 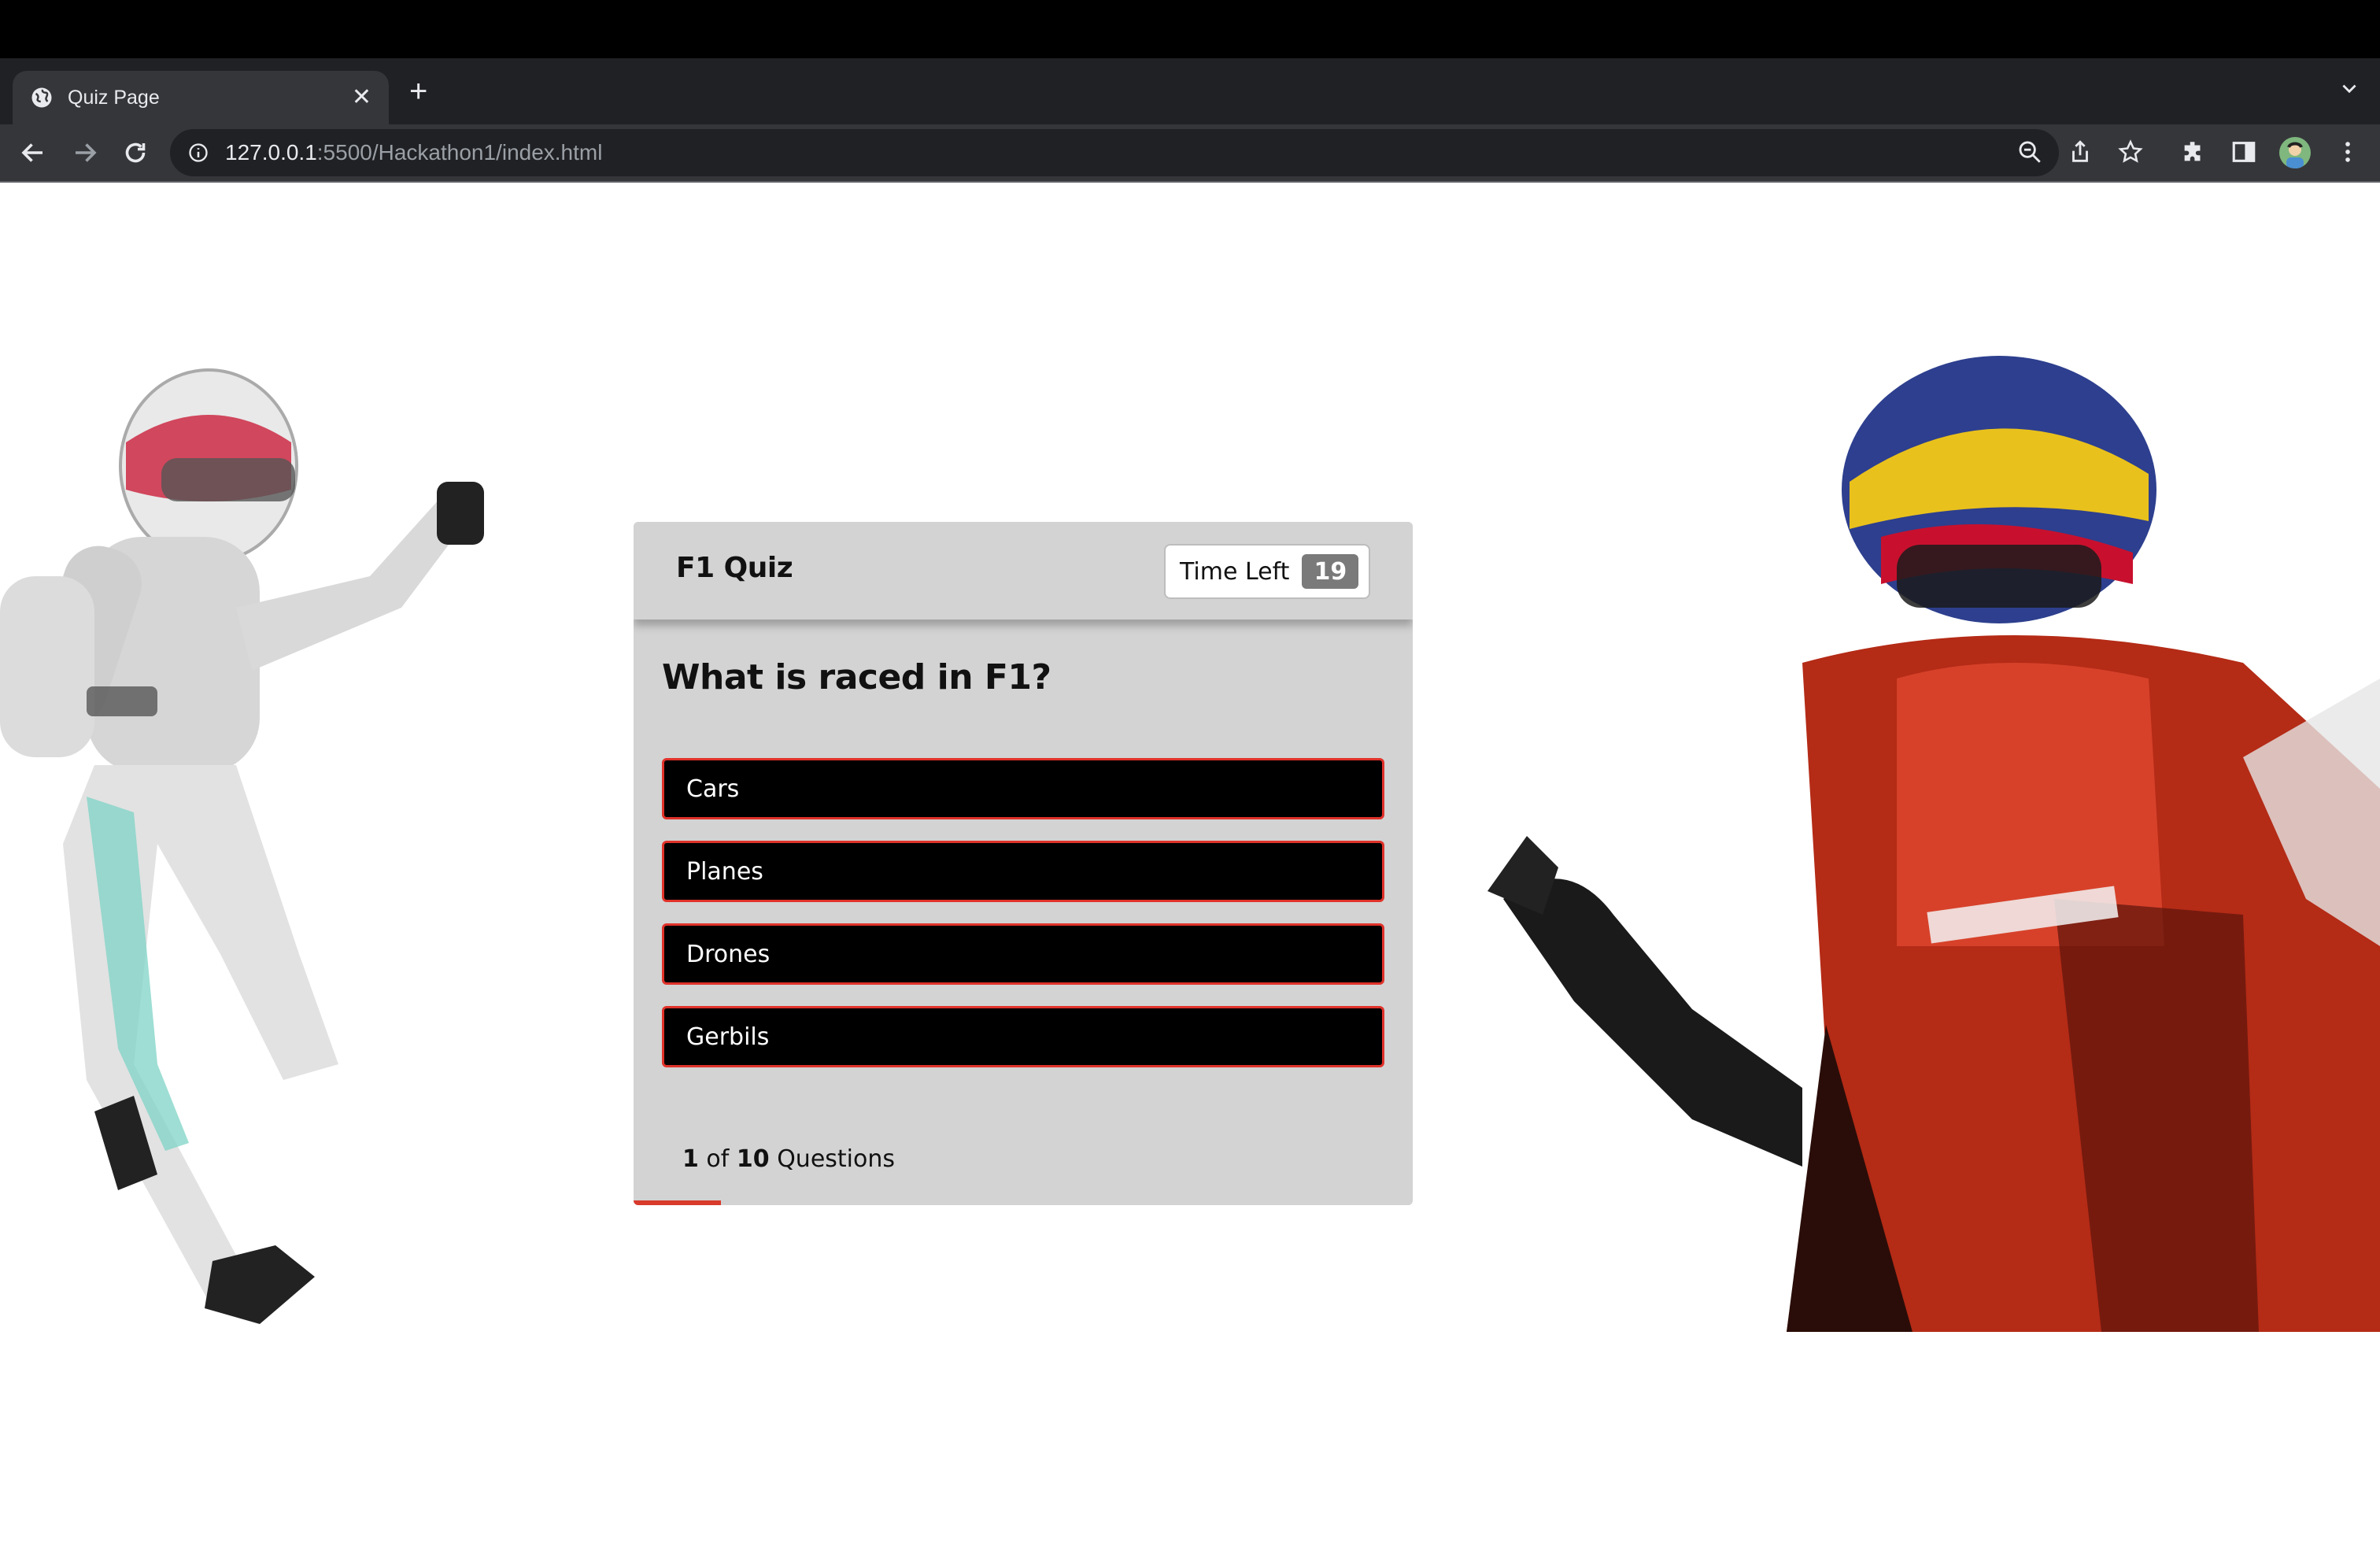 What do you see at coordinates (1023, 789) in the screenshot?
I see `answer-option: Cars` at bounding box center [1023, 789].